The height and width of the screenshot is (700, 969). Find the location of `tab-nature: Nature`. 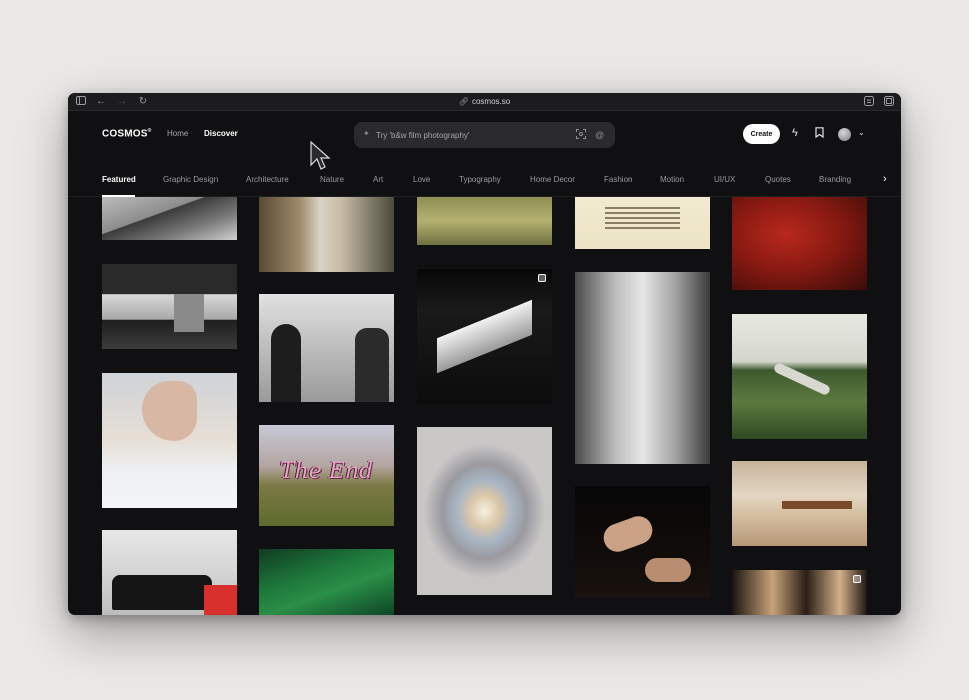

tab-nature: Nature is located at coordinates (332, 179).